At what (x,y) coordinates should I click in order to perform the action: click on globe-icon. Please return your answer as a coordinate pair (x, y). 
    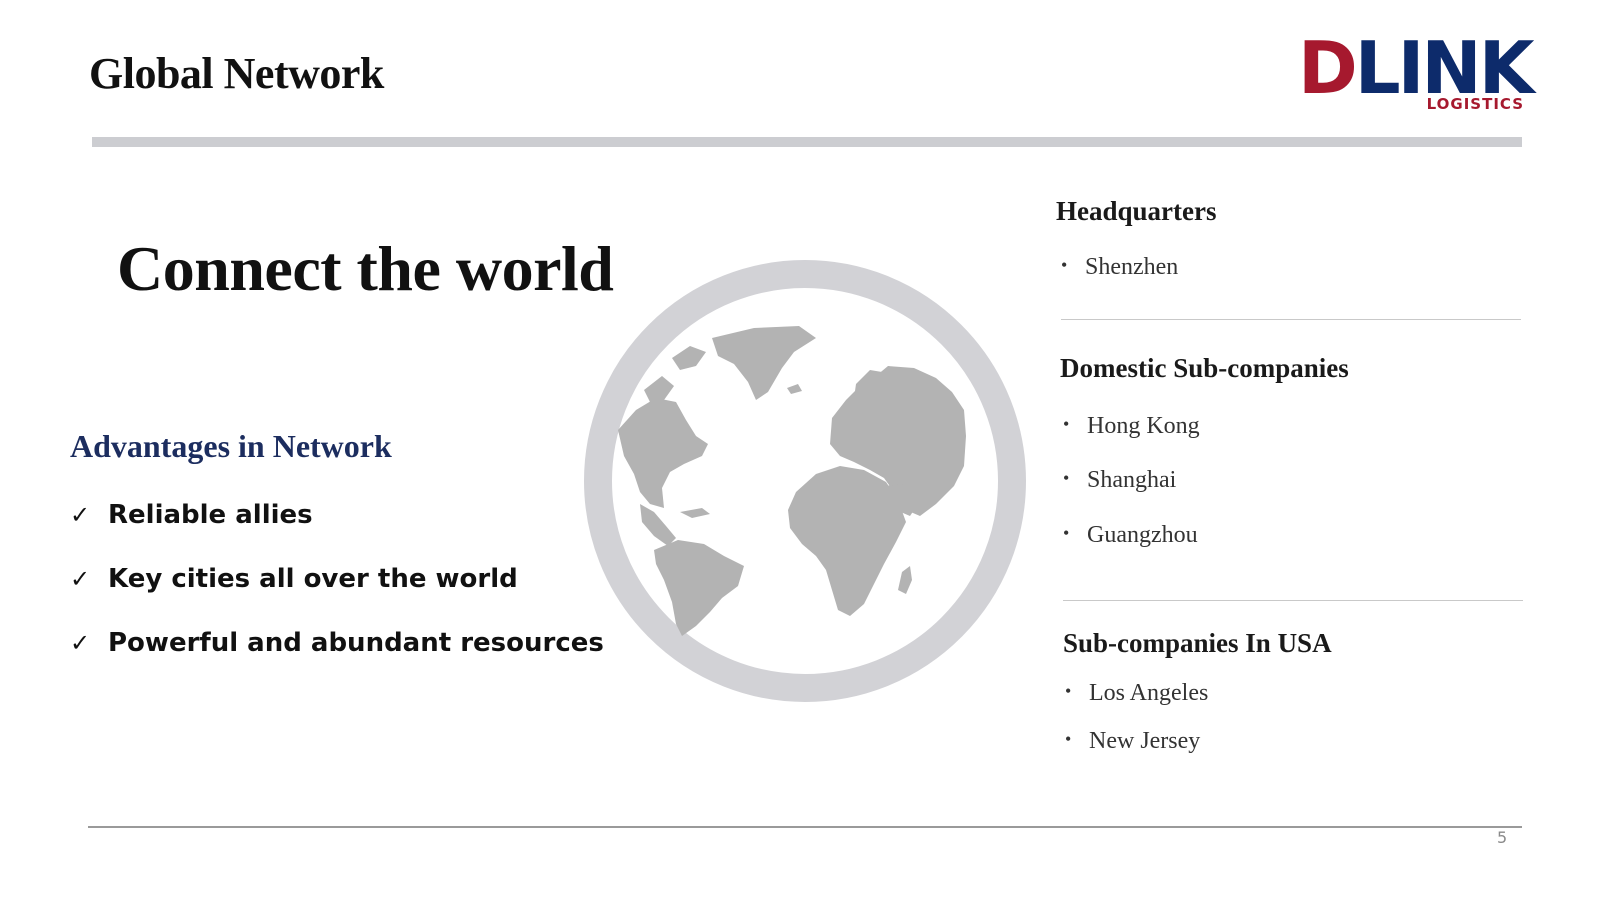
    Looking at the image, I should click on (805, 481).